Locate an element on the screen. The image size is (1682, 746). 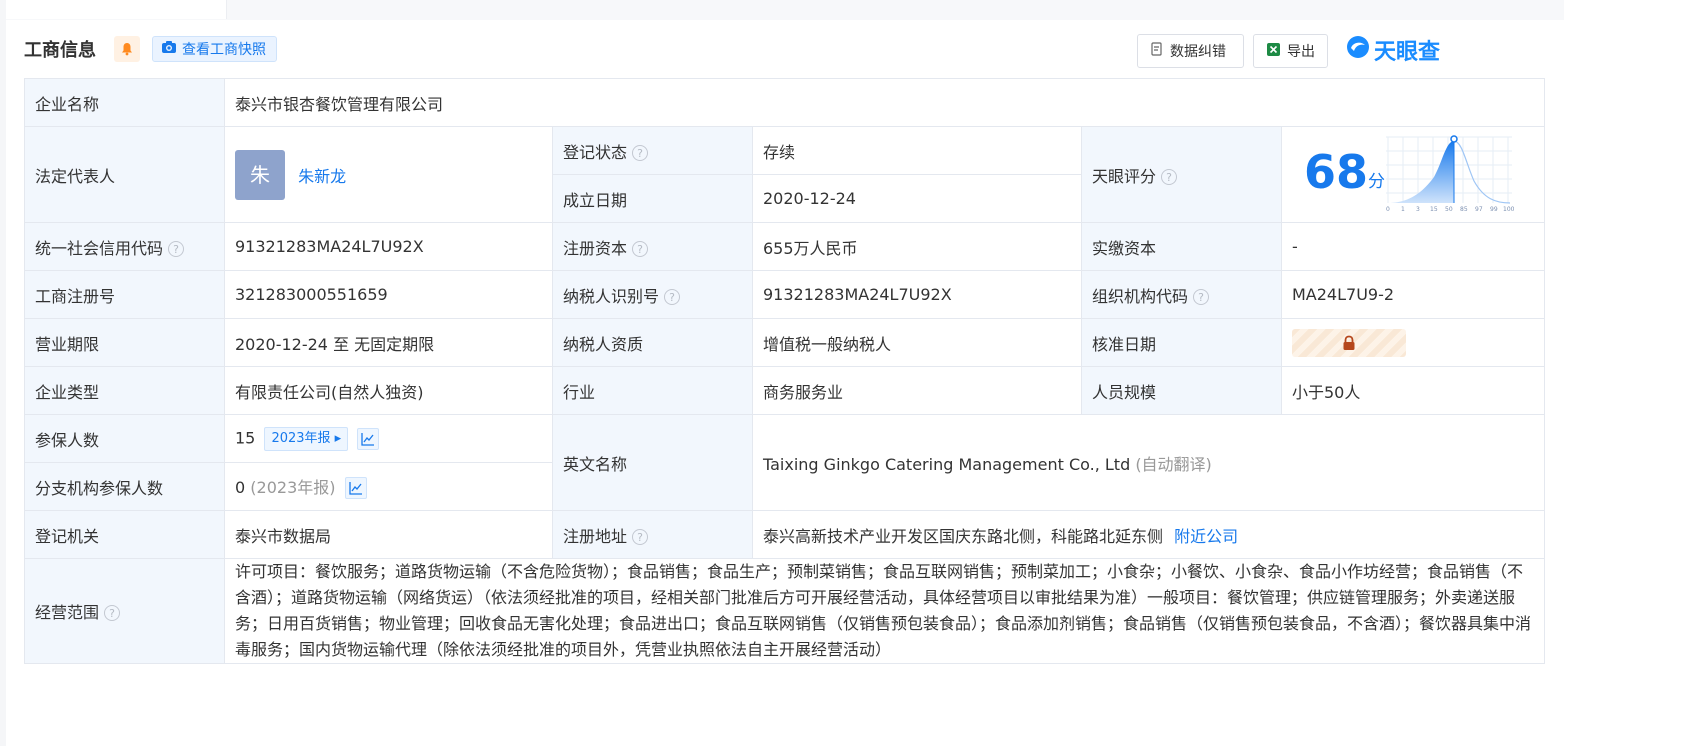
camera-icon is located at coordinates (169, 49).